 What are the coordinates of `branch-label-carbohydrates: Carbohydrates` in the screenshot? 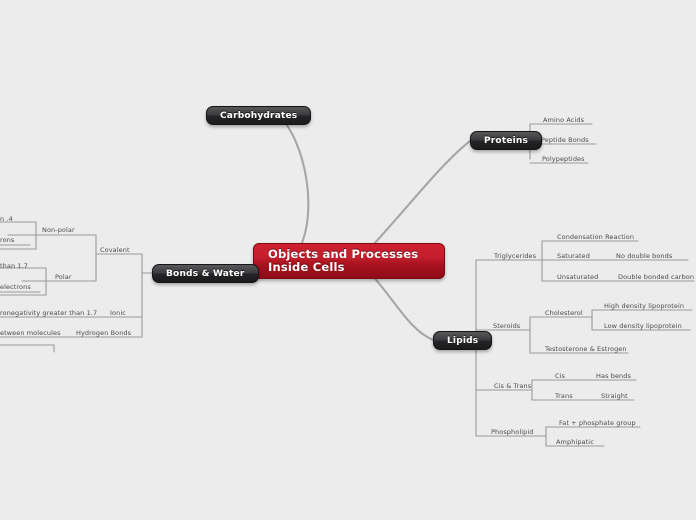 It's located at (259, 115).